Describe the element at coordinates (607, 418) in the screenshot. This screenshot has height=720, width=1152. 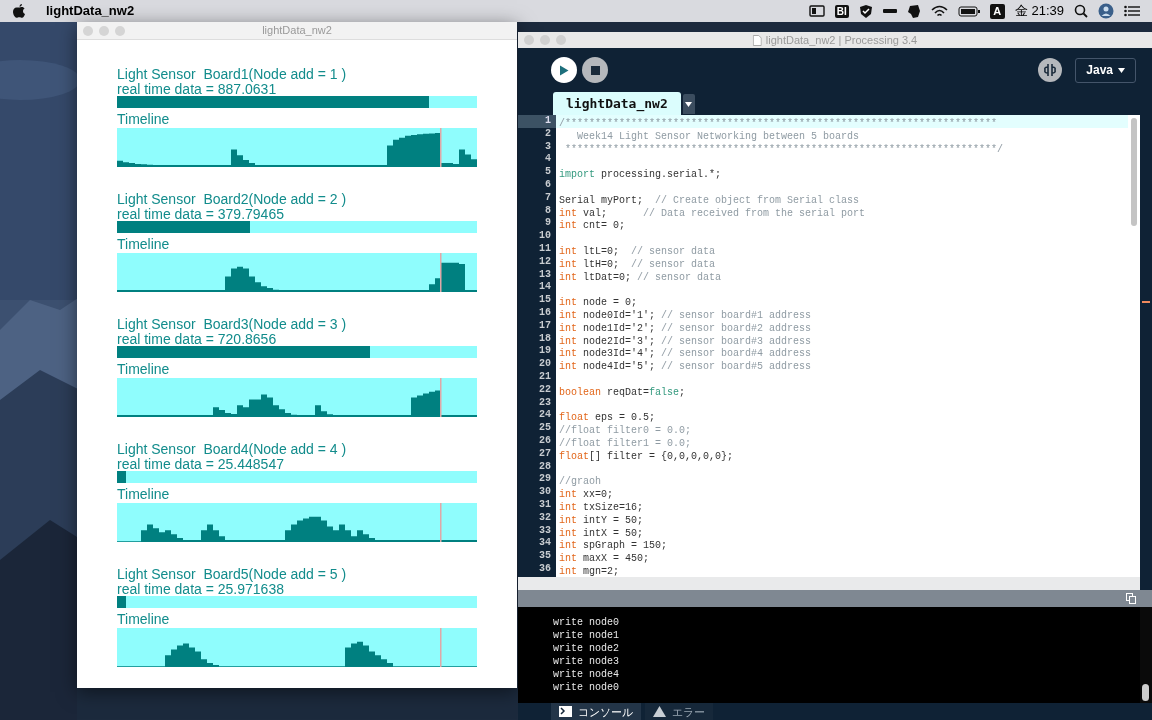
I see `code-line: float eps = 0.5;` at that location.